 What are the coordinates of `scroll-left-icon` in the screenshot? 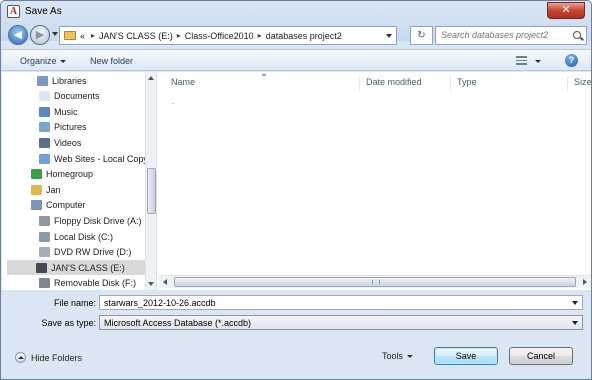 It's located at (165, 282).